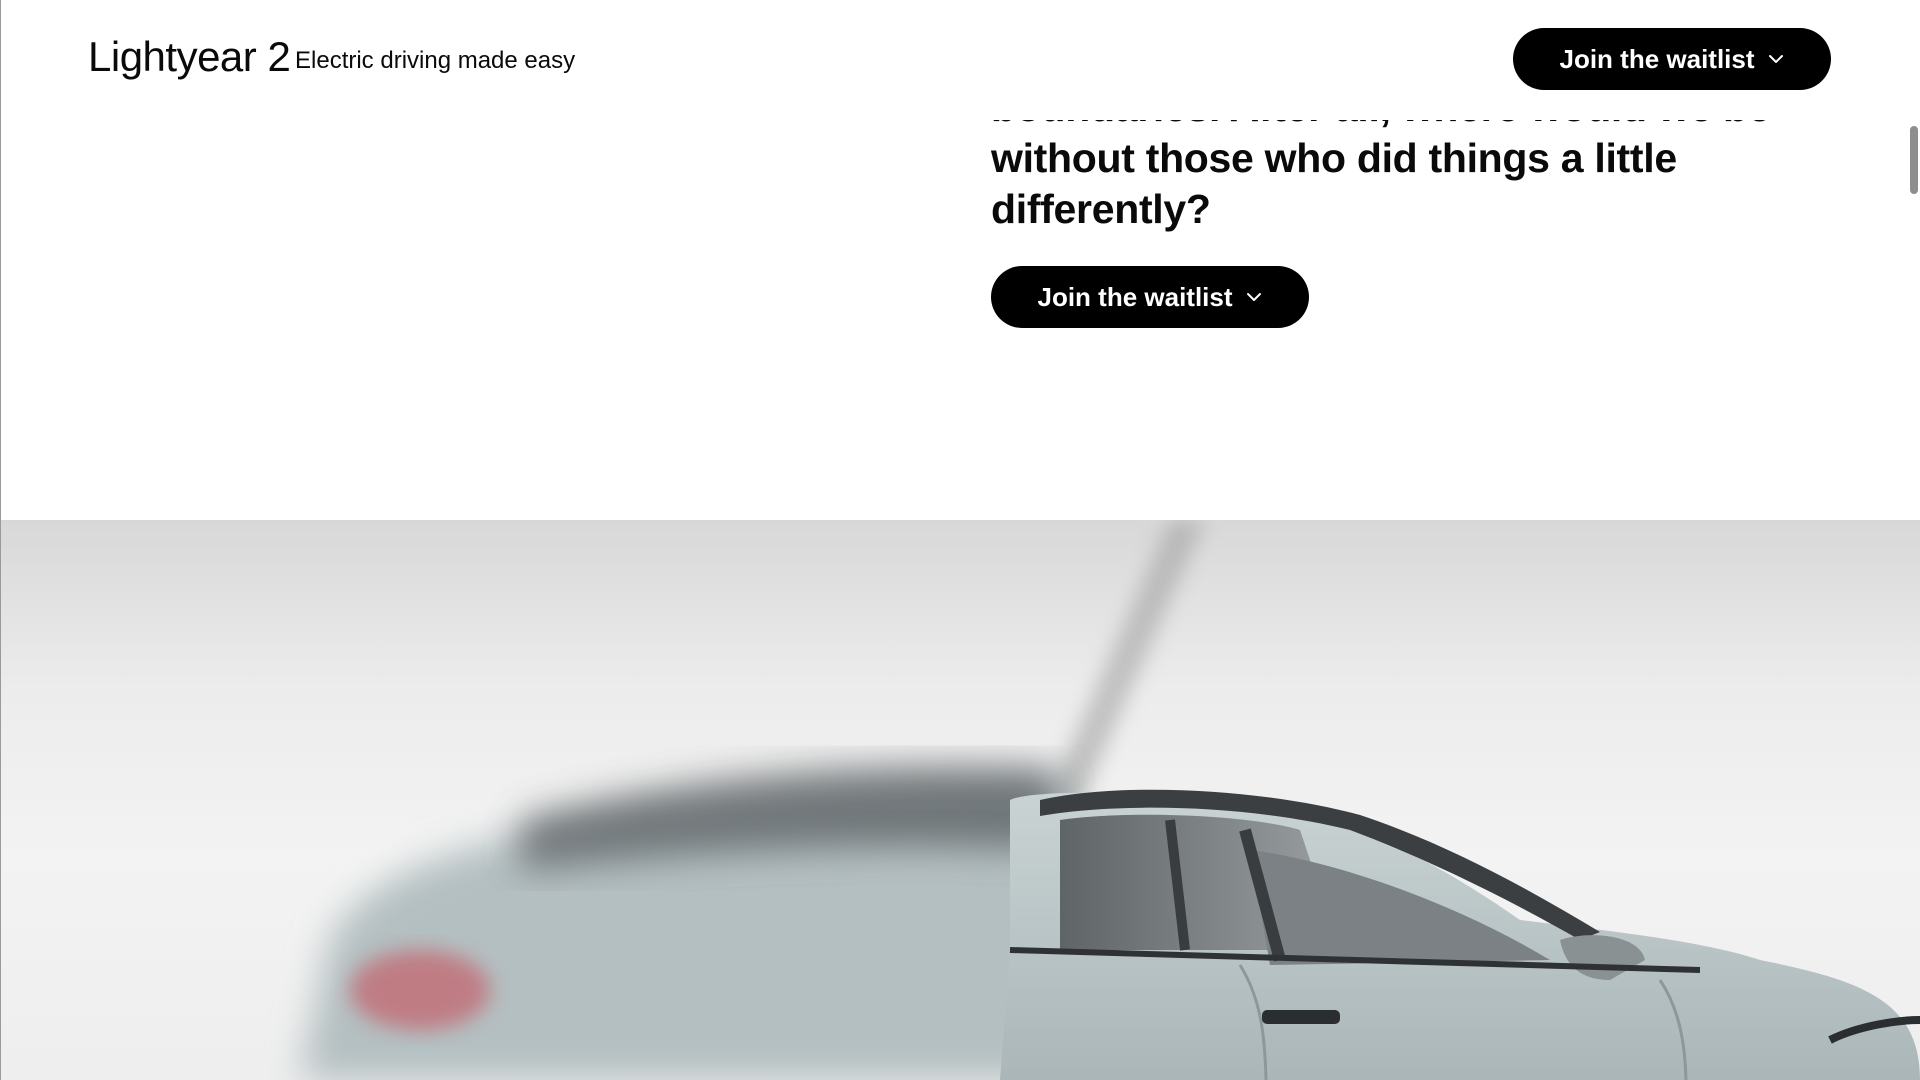  I want to click on join-waitlist-label: Join the waitlist, so click(1135, 296).